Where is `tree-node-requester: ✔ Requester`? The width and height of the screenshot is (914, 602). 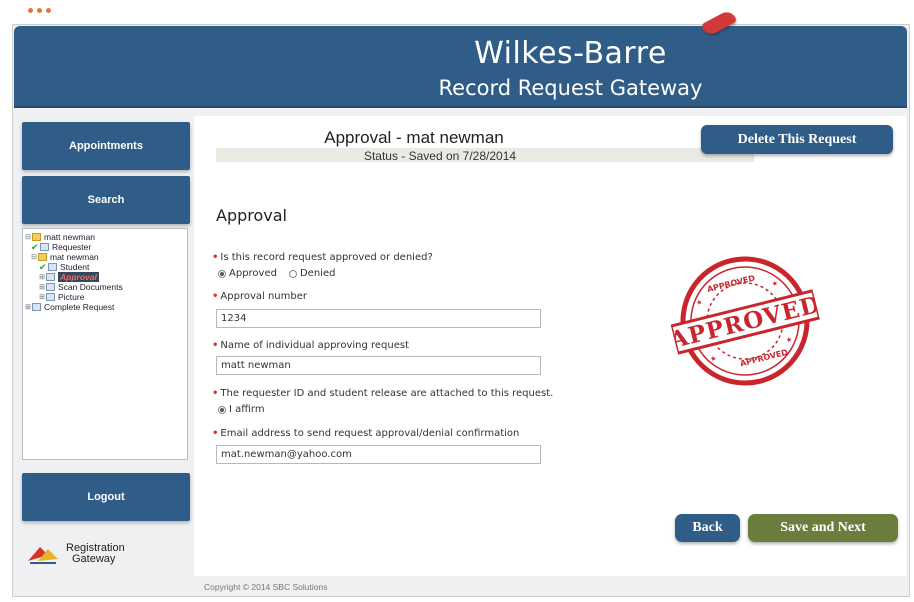
tree-node-requester: ✔ Requester is located at coordinates (105, 247).